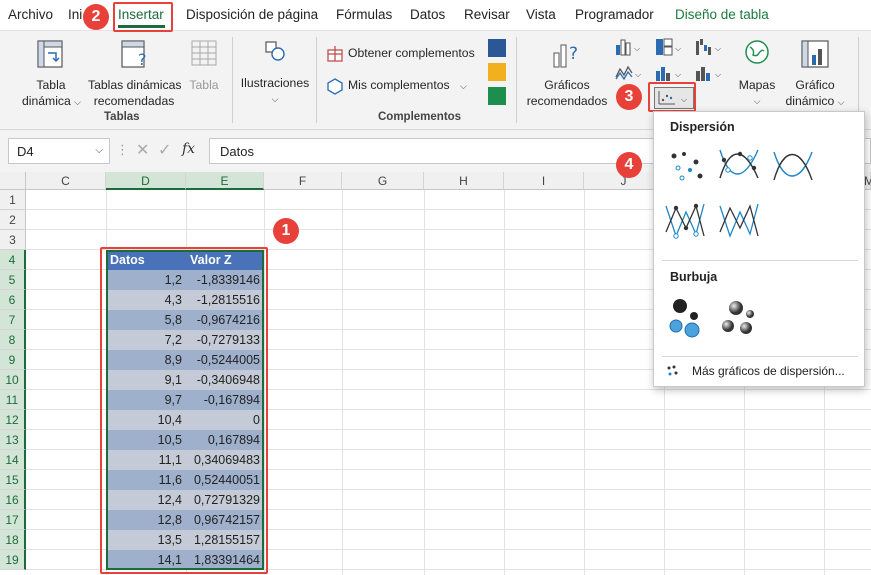  What do you see at coordinates (694, 277) in the screenshot?
I see `bubble-section-title: Burbuja` at bounding box center [694, 277].